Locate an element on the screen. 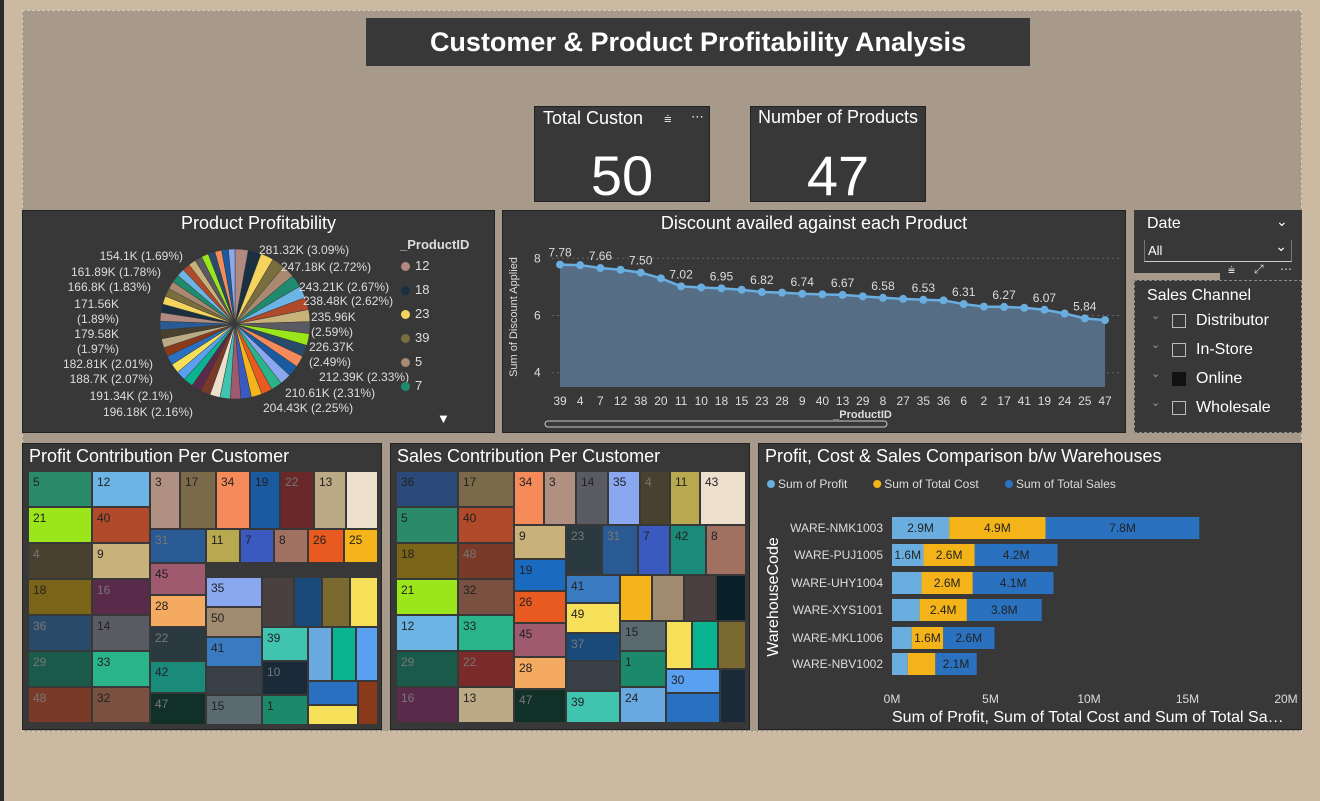  pie-legend-item: 12 is located at coordinates (415, 265).